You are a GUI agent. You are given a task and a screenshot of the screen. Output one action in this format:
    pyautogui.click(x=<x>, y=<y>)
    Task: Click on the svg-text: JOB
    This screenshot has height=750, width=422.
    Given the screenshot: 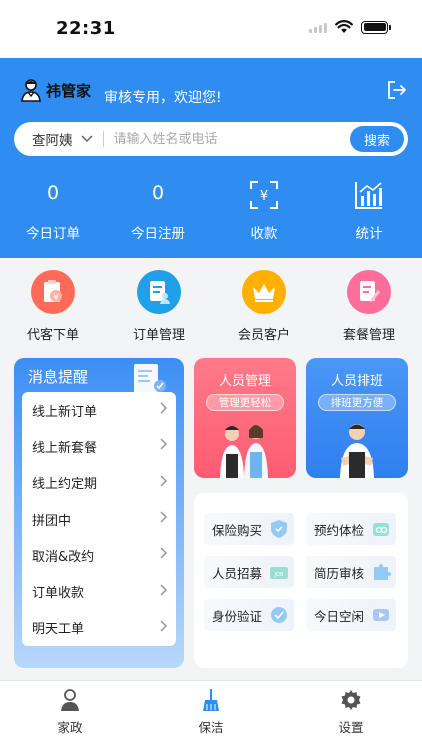 What is the action you would take?
    pyautogui.click(x=279, y=575)
    